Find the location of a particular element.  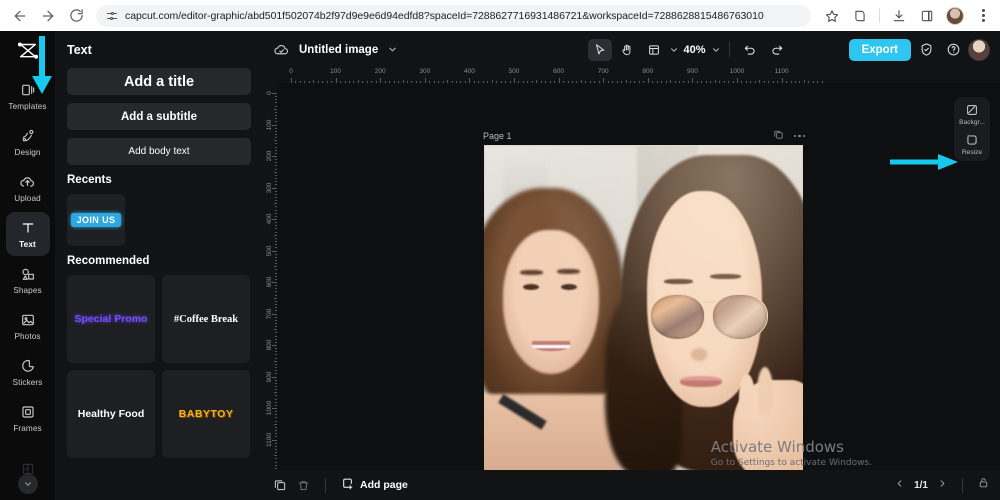

ruler-tick-label: 200 is located at coordinates (380, 71).